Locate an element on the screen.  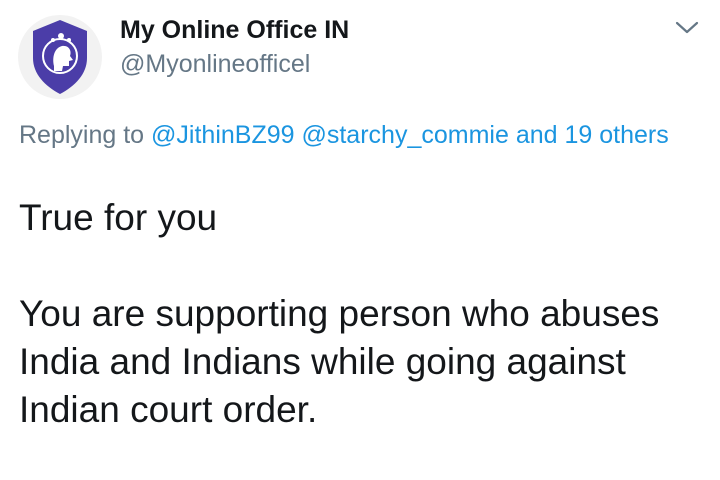
mention-link-jithinbz99: @JithinBZ99 is located at coordinates (223, 135).